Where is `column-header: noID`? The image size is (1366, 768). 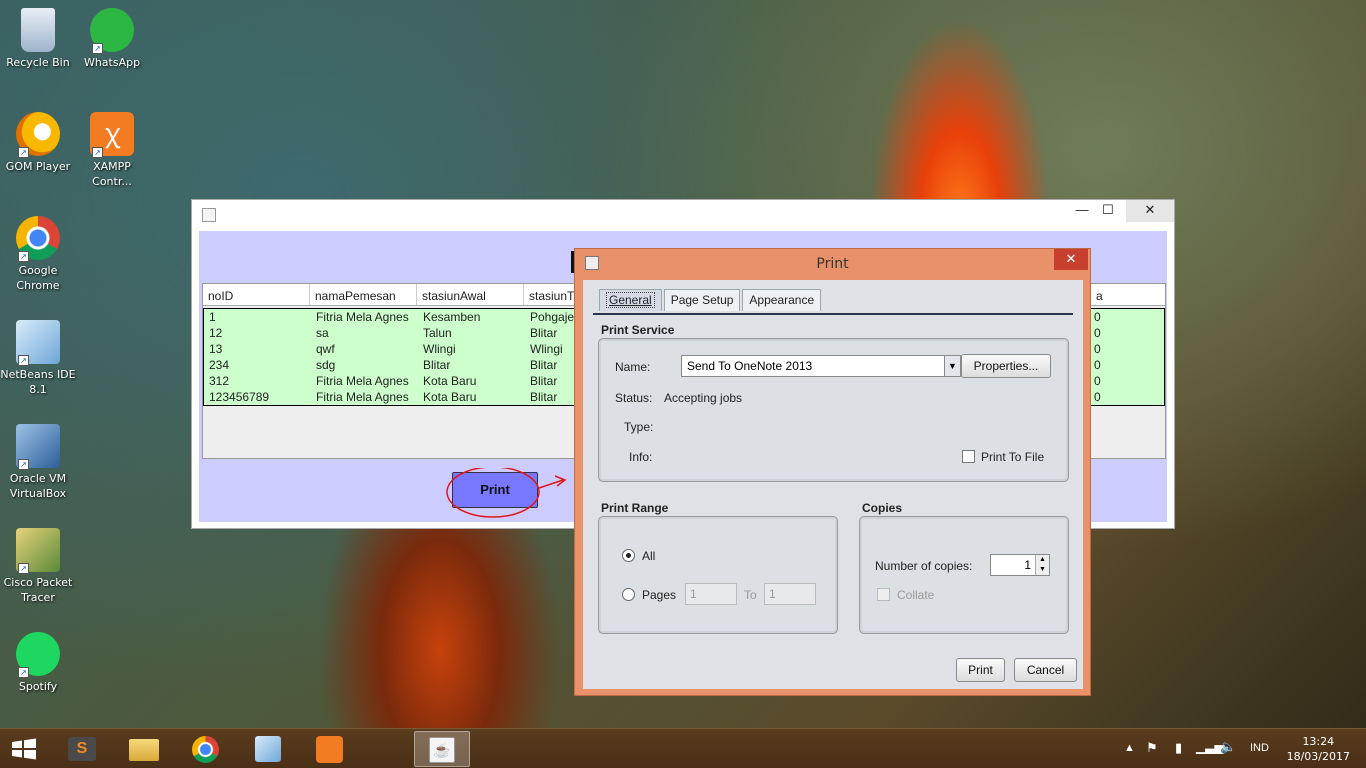 column-header: noID is located at coordinates (256, 294).